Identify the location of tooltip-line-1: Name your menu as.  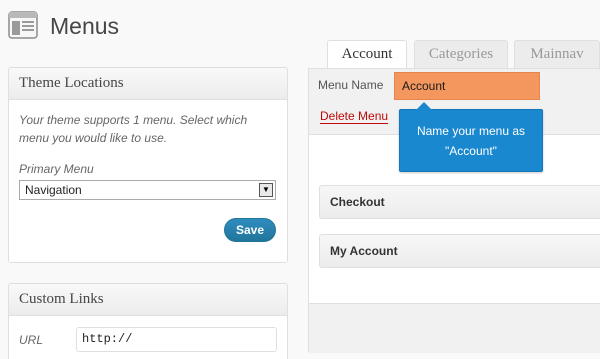
(471, 131).